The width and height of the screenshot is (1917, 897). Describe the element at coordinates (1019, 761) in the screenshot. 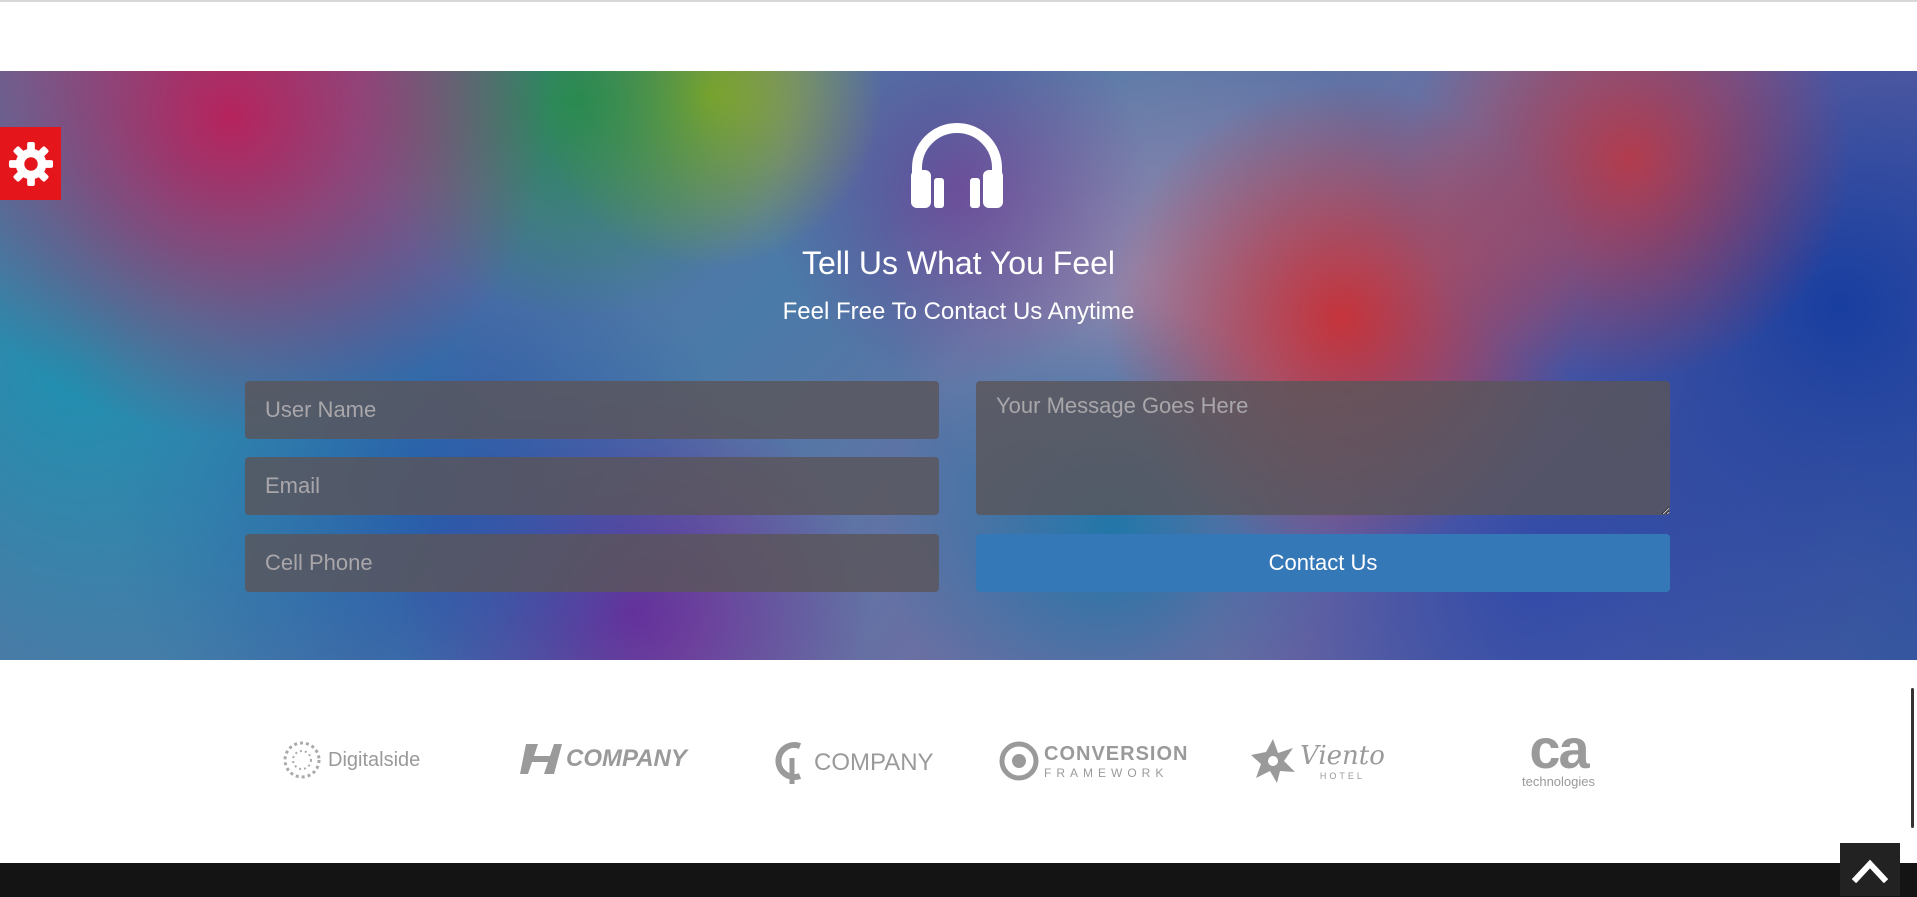

I see `conversion-ring-icon` at that location.